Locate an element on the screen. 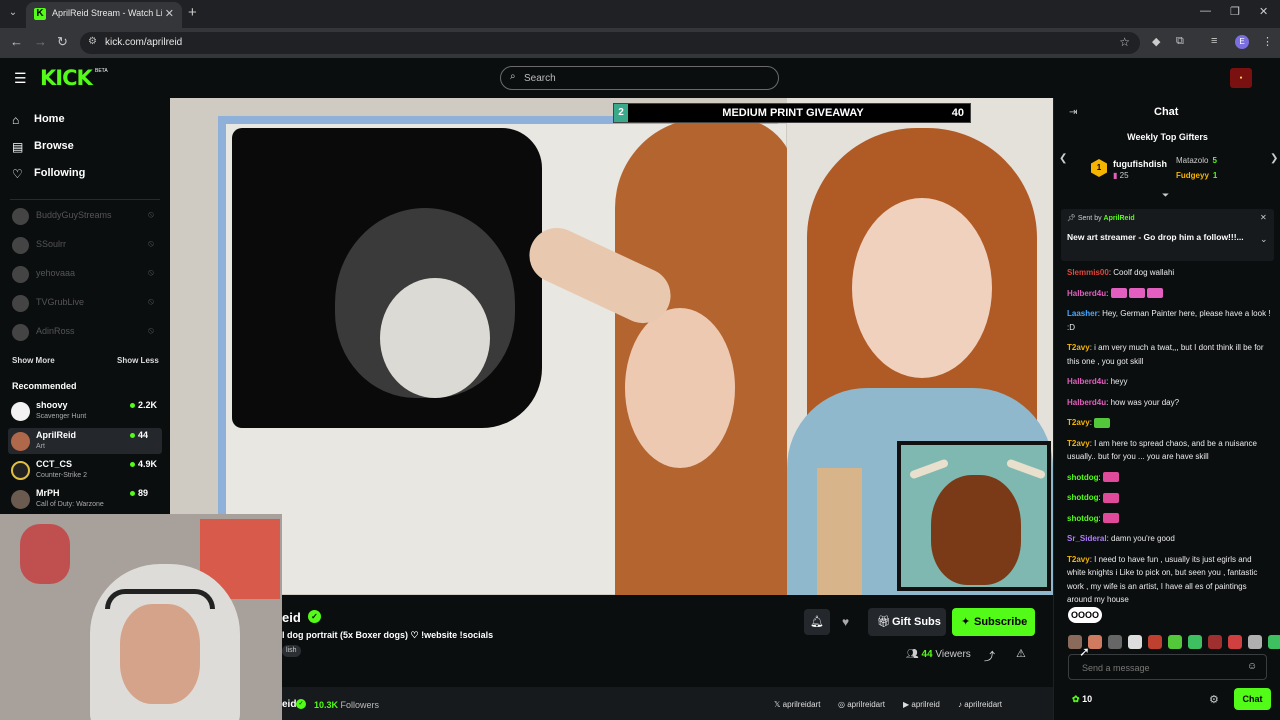  subscribe-button: ✦ Subscribe is located at coordinates (993, 622).